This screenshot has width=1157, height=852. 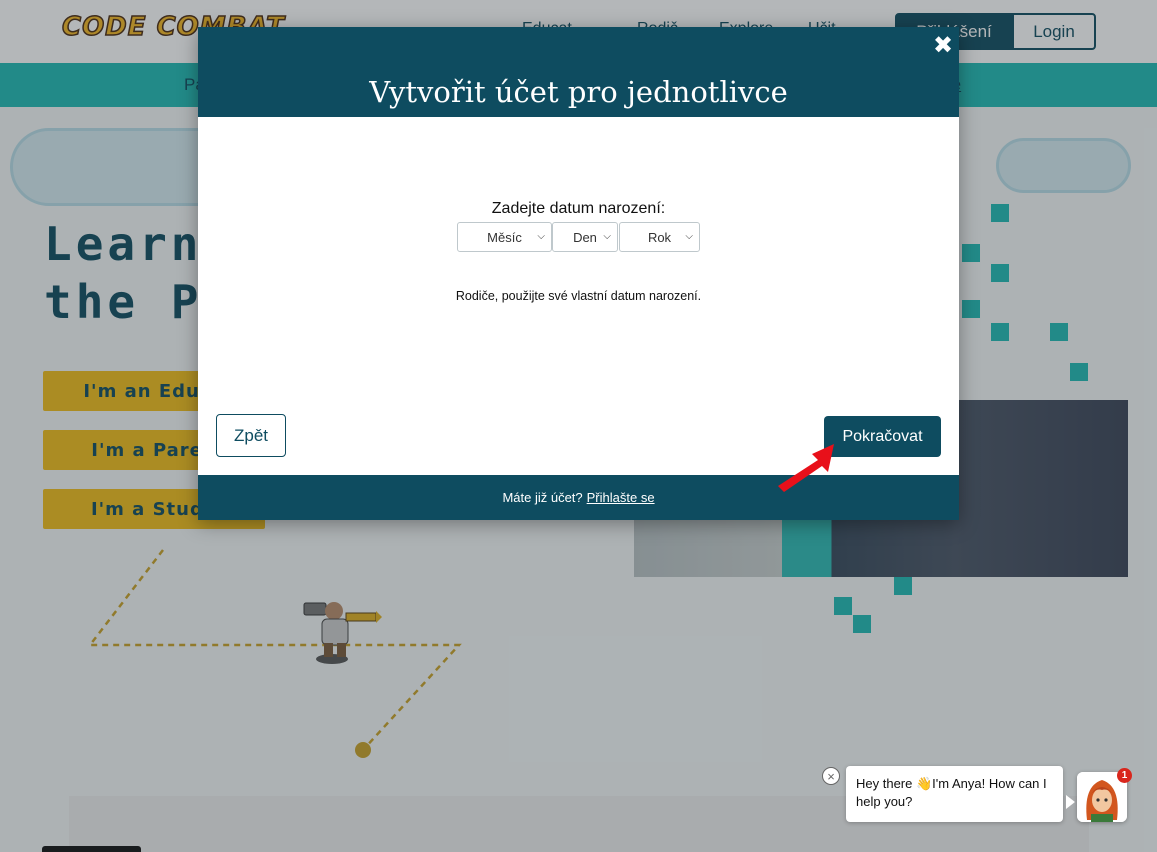 What do you see at coordinates (1124, 775) in the screenshot?
I see `notification-badge: 1` at bounding box center [1124, 775].